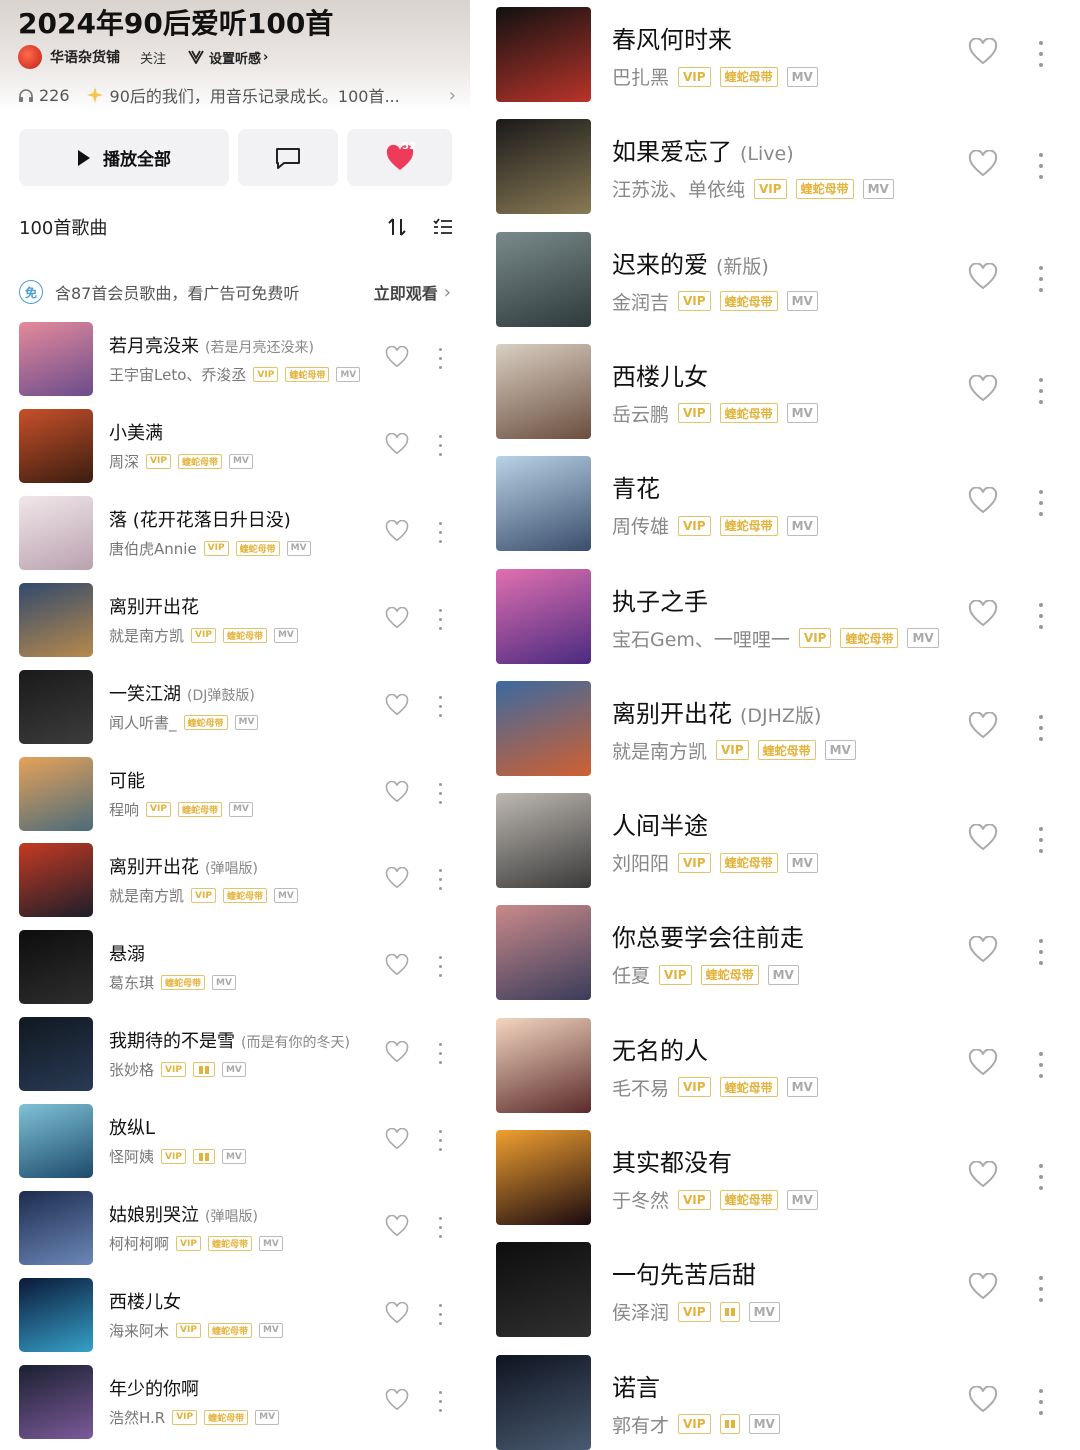 The height and width of the screenshot is (1450, 1080). Describe the element at coordinates (228, 57) in the screenshot. I see `preferences-button: 设置听感 ›` at that location.